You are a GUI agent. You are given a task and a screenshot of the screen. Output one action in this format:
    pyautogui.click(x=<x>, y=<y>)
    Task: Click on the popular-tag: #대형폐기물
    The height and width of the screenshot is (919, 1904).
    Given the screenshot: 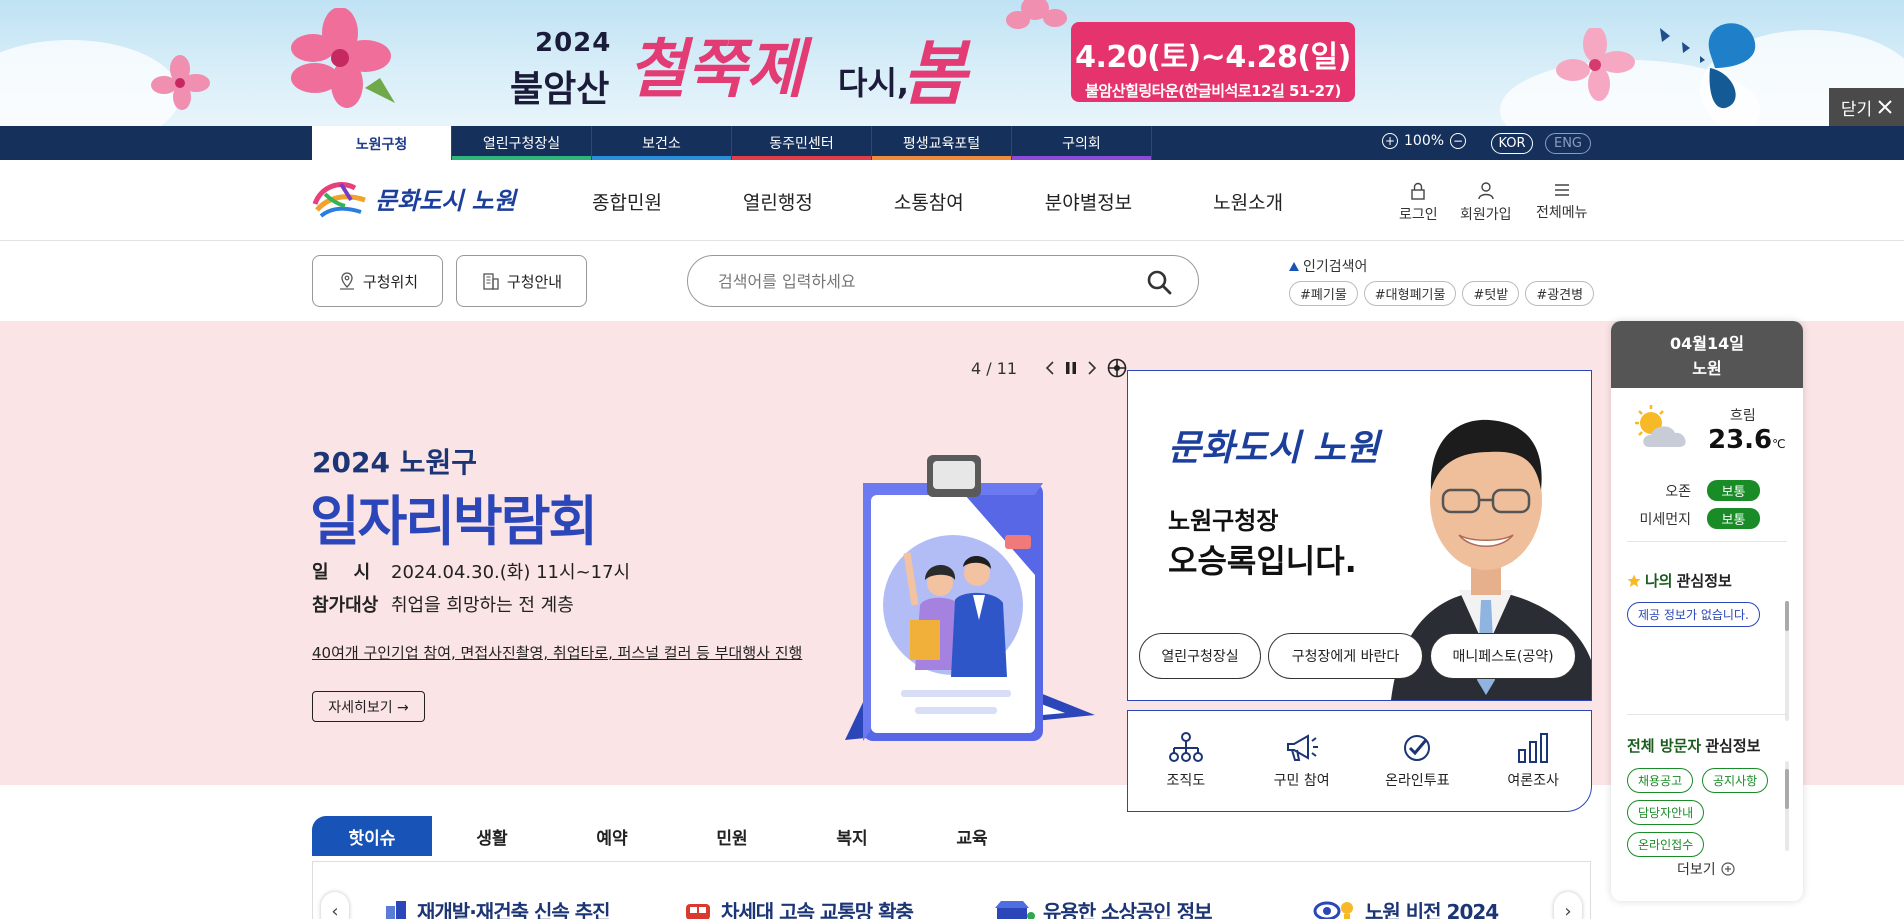 What is the action you would take?
    pyautogui.click(x=1410, y=293)
    